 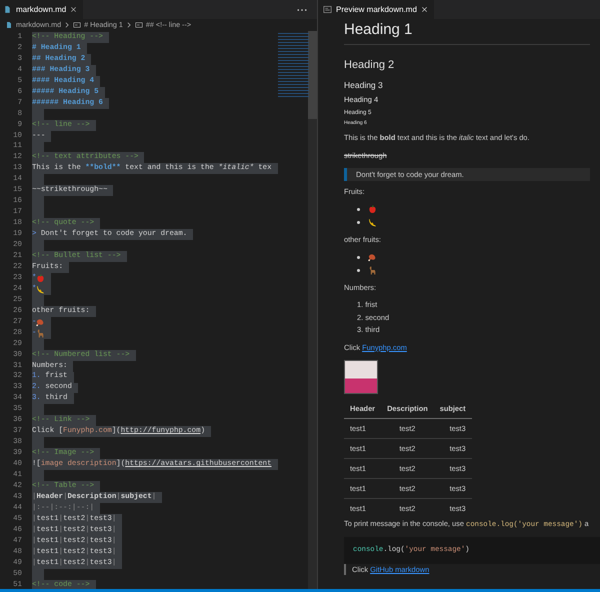 I want to click on scrollbar-thumb, so click(x=312, y=75).